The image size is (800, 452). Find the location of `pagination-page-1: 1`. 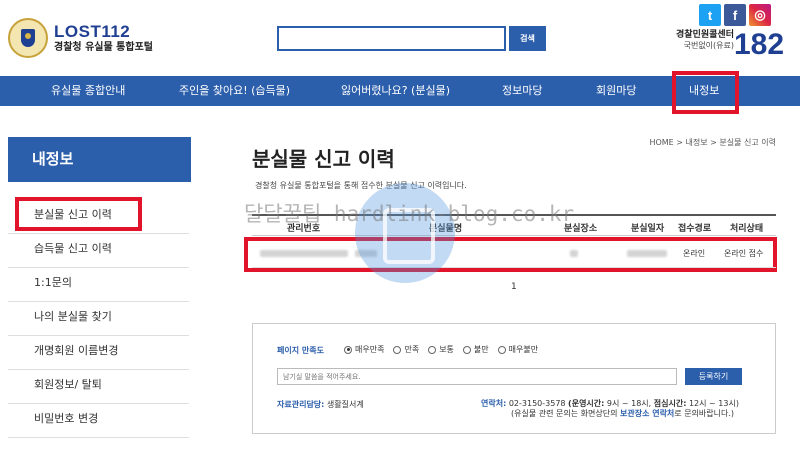

pagination-page-1: 1 is located at coordinates (514, 287).